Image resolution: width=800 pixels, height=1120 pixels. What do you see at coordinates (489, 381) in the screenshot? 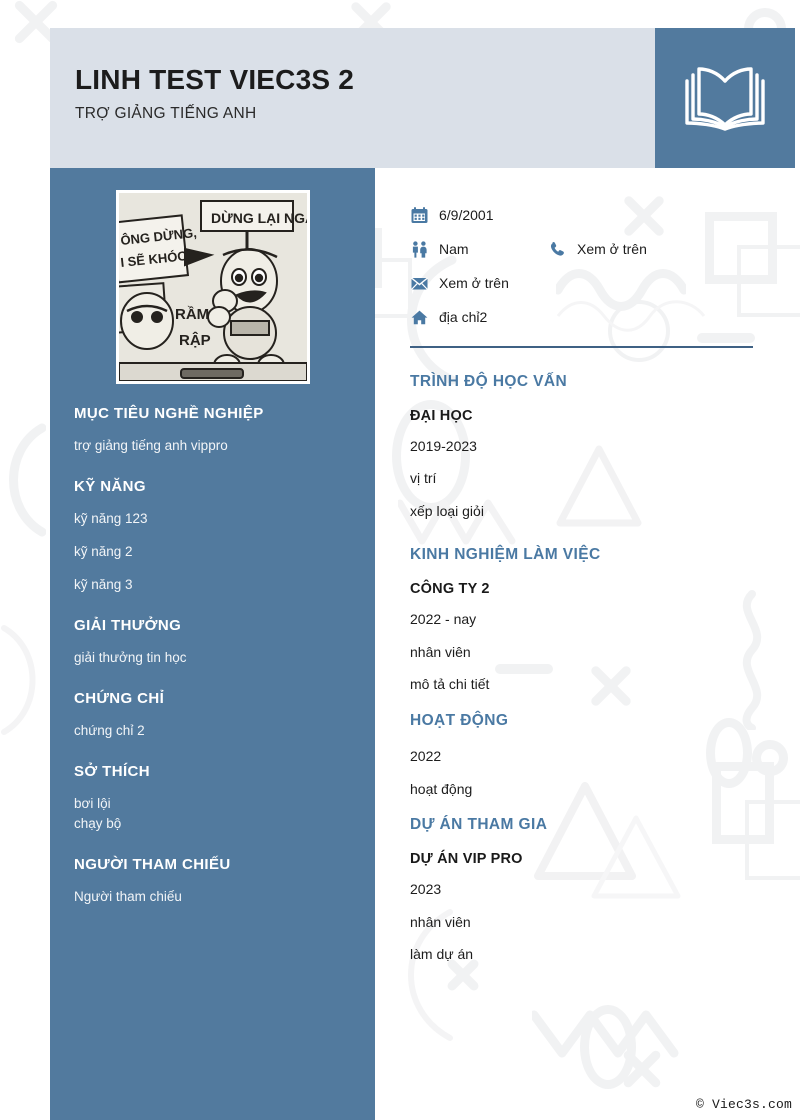
I see `main-section-heading: TRÌNH ĐỘ HỌC VẤN` at bounding box center [489, 381].